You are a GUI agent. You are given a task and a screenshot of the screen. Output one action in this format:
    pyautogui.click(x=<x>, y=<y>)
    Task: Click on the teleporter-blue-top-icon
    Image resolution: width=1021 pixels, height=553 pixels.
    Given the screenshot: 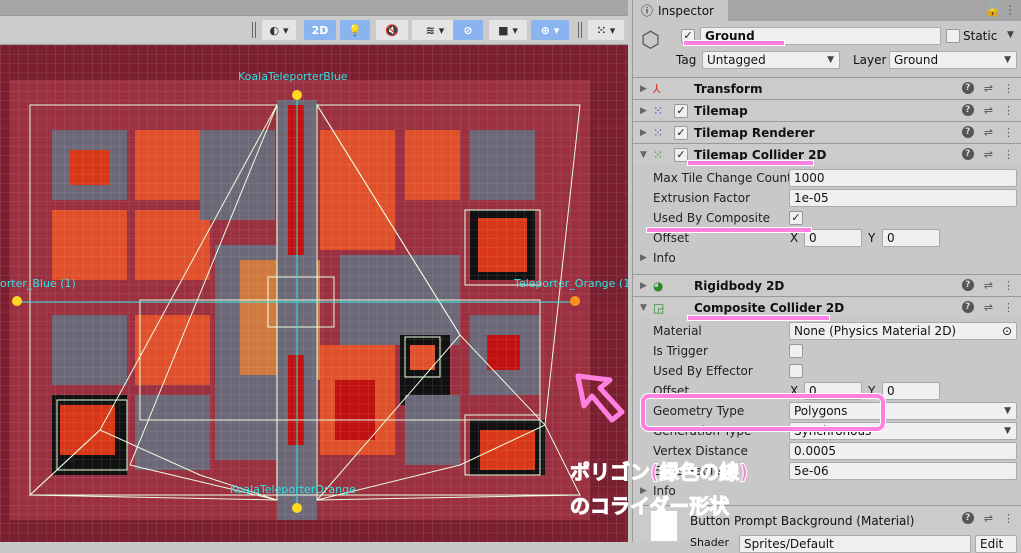 What is the action you would take?
    pyautogui.click(x=297, y=95)
    